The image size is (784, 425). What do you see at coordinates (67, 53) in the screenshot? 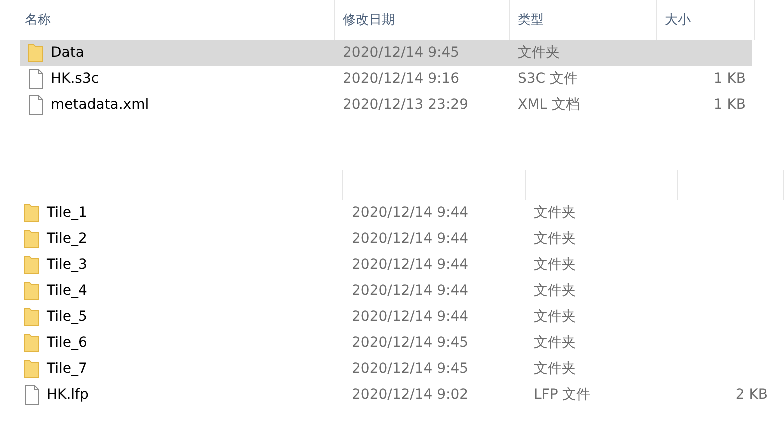
I see `file-name: Data` at bounding box center [67, 53].